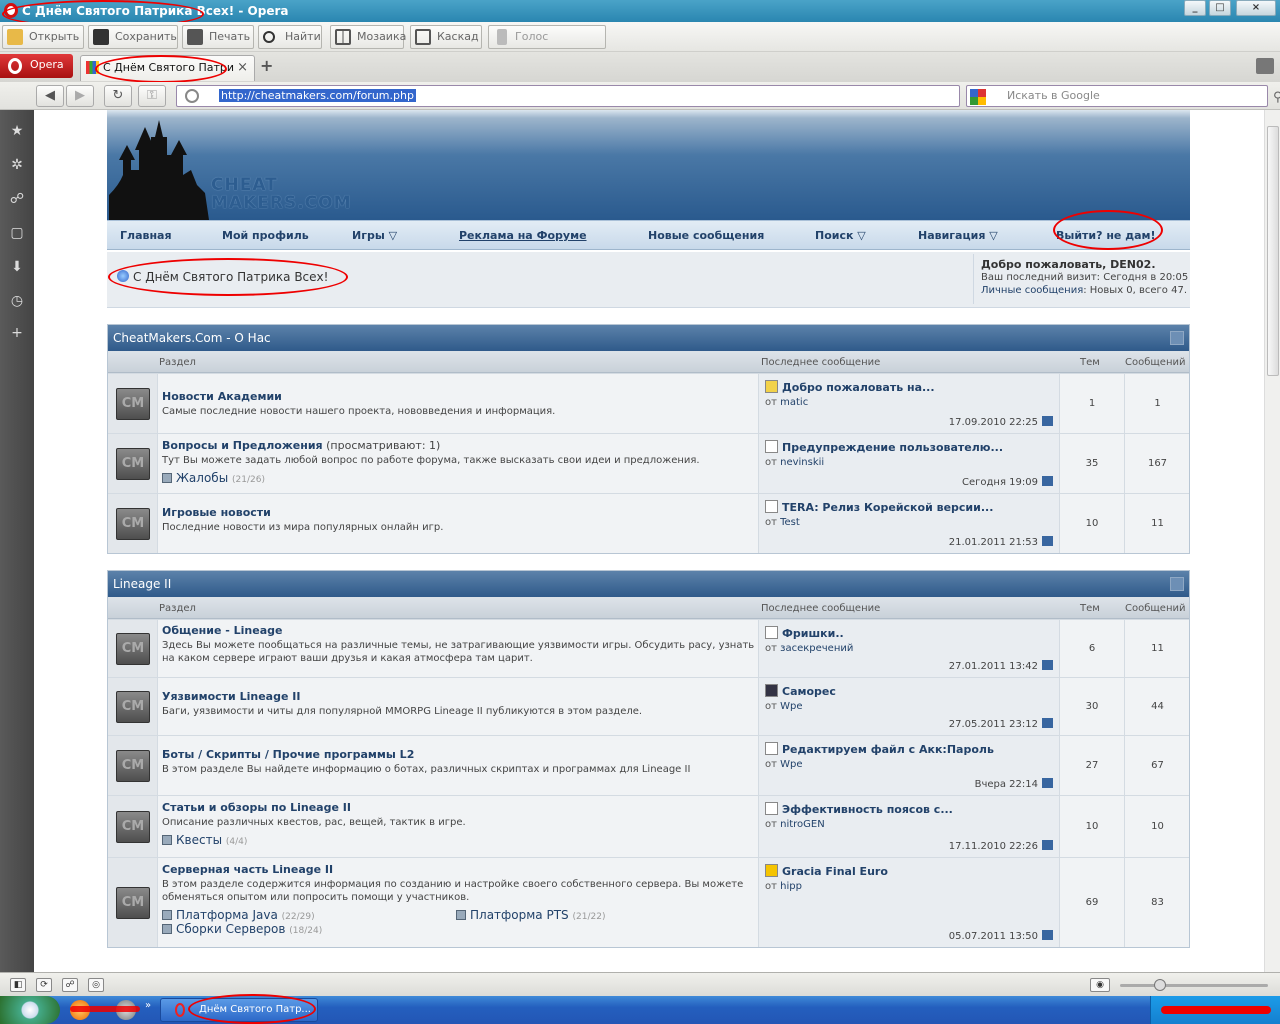  Describe the element at coordinates (840, 235) in the screenshot. I see `nav-search-menu: Поиск ▽` at that location.